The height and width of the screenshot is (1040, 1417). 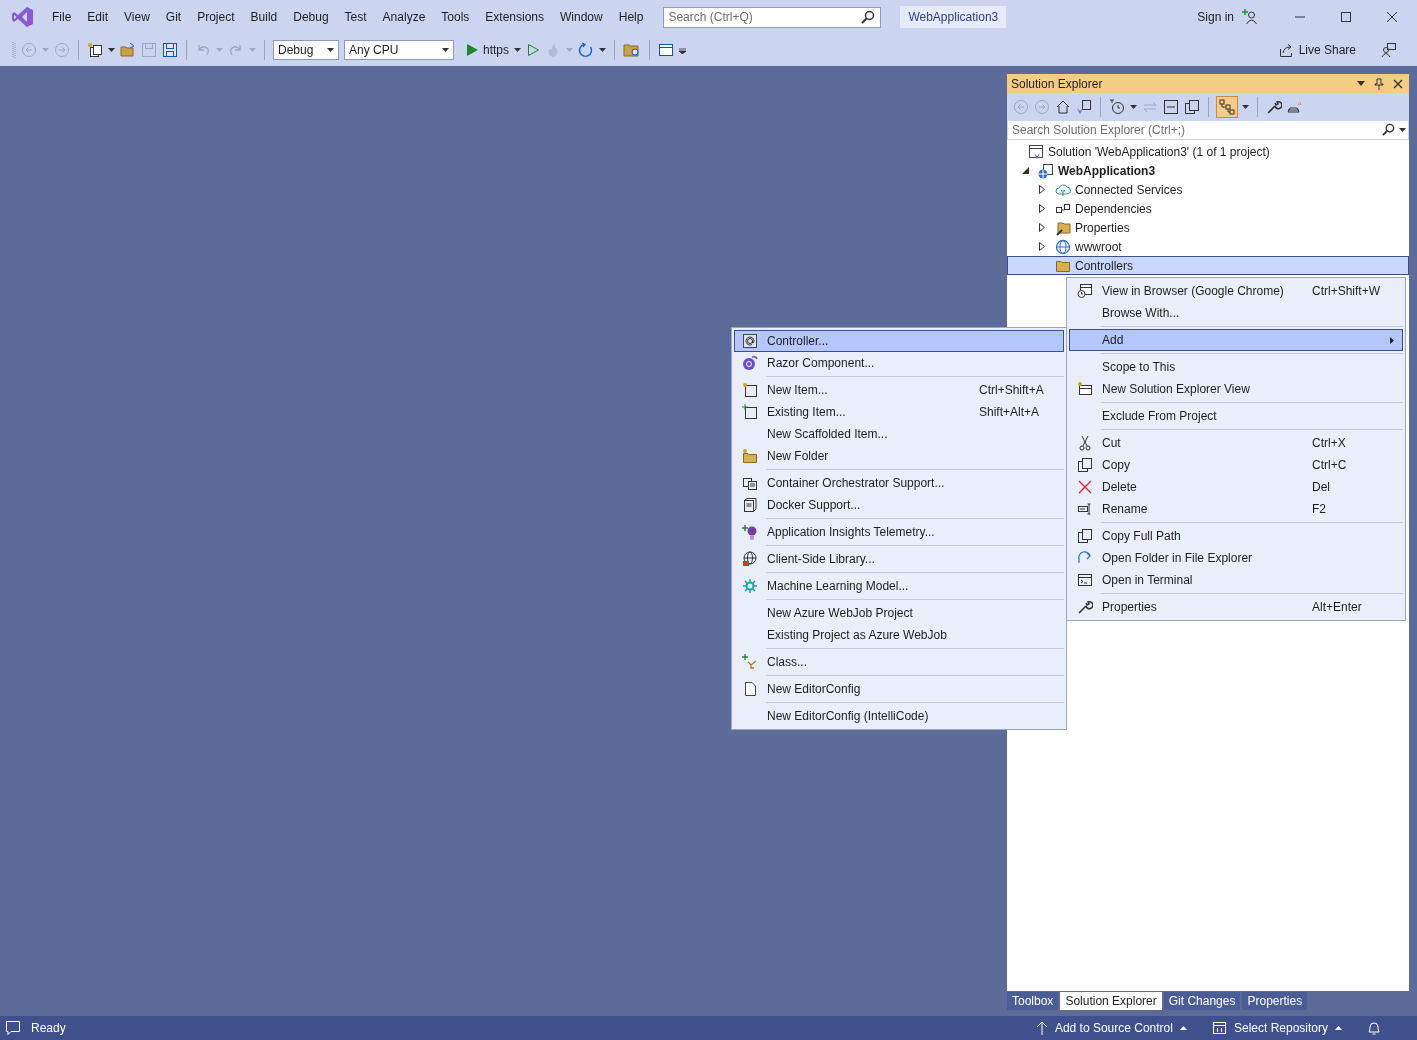 I want to click on menu-item: Properties Alt+Enter, so click(x=1236, y=607).